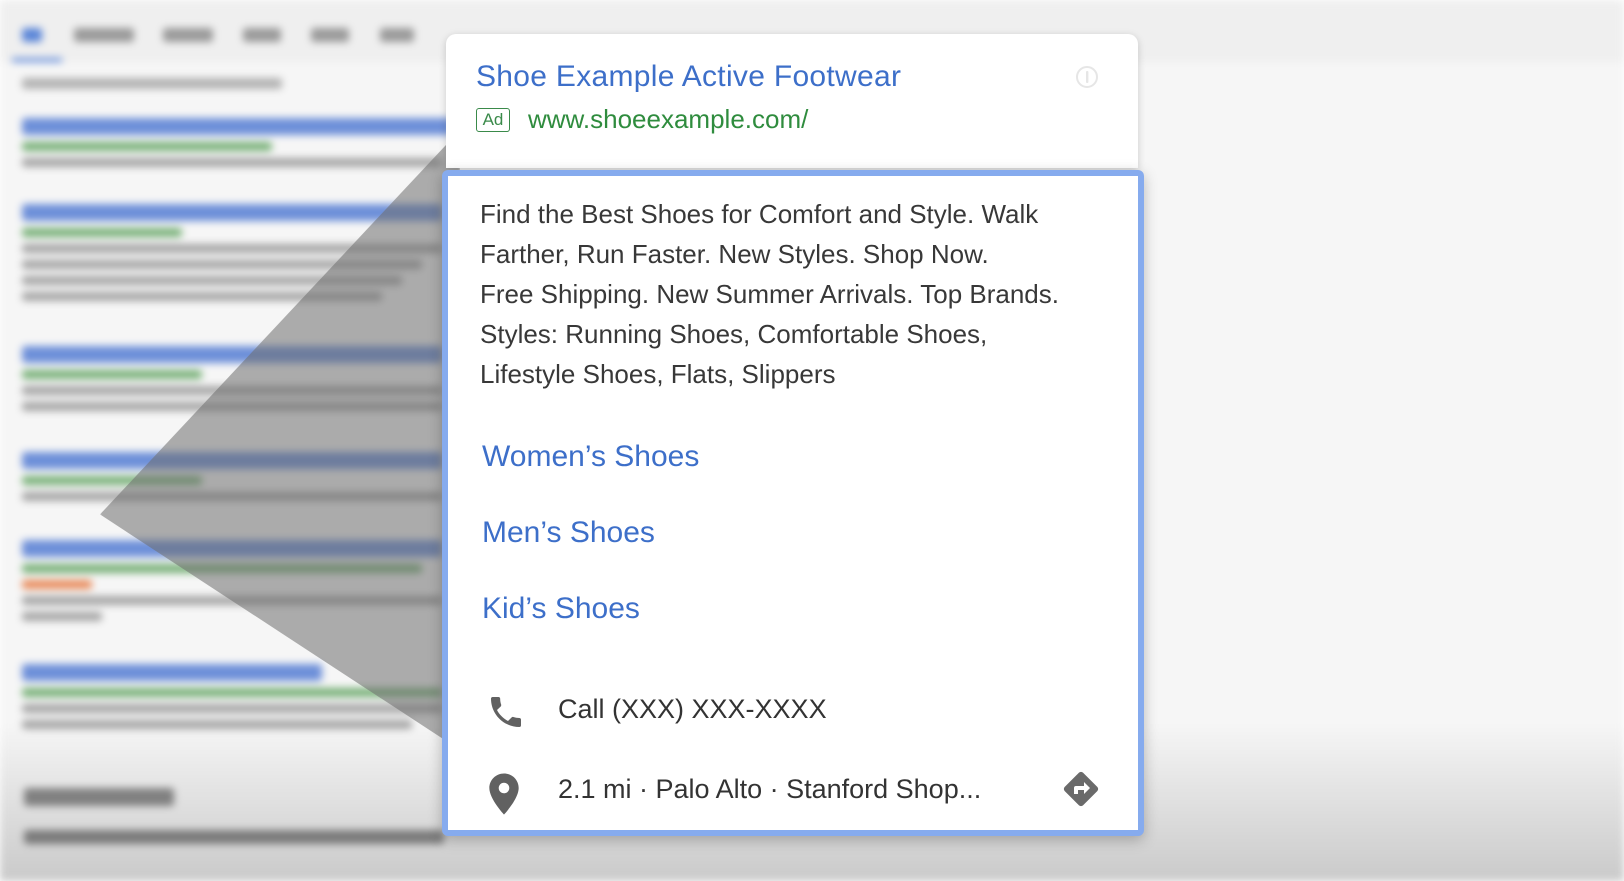  What do you see at coordinates (692, 709) in the screenshot?
I see `call-extension-text: Call (XXX) XXX-XXXX` at bounding box center [692, 709].